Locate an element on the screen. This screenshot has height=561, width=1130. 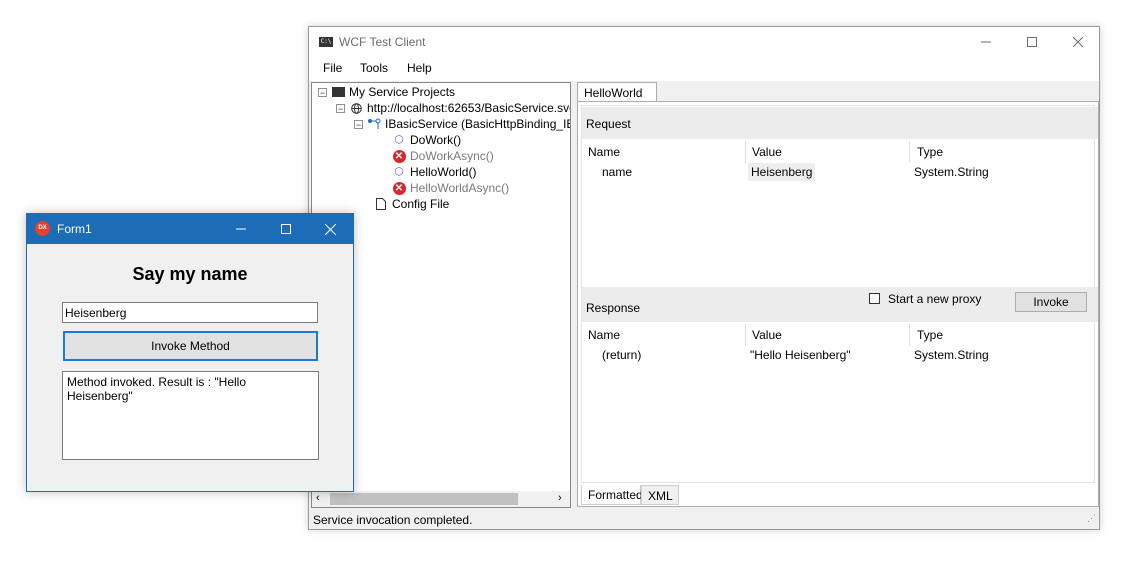
scroll-left-icon: ‹ is located at coordinates (318, 498).